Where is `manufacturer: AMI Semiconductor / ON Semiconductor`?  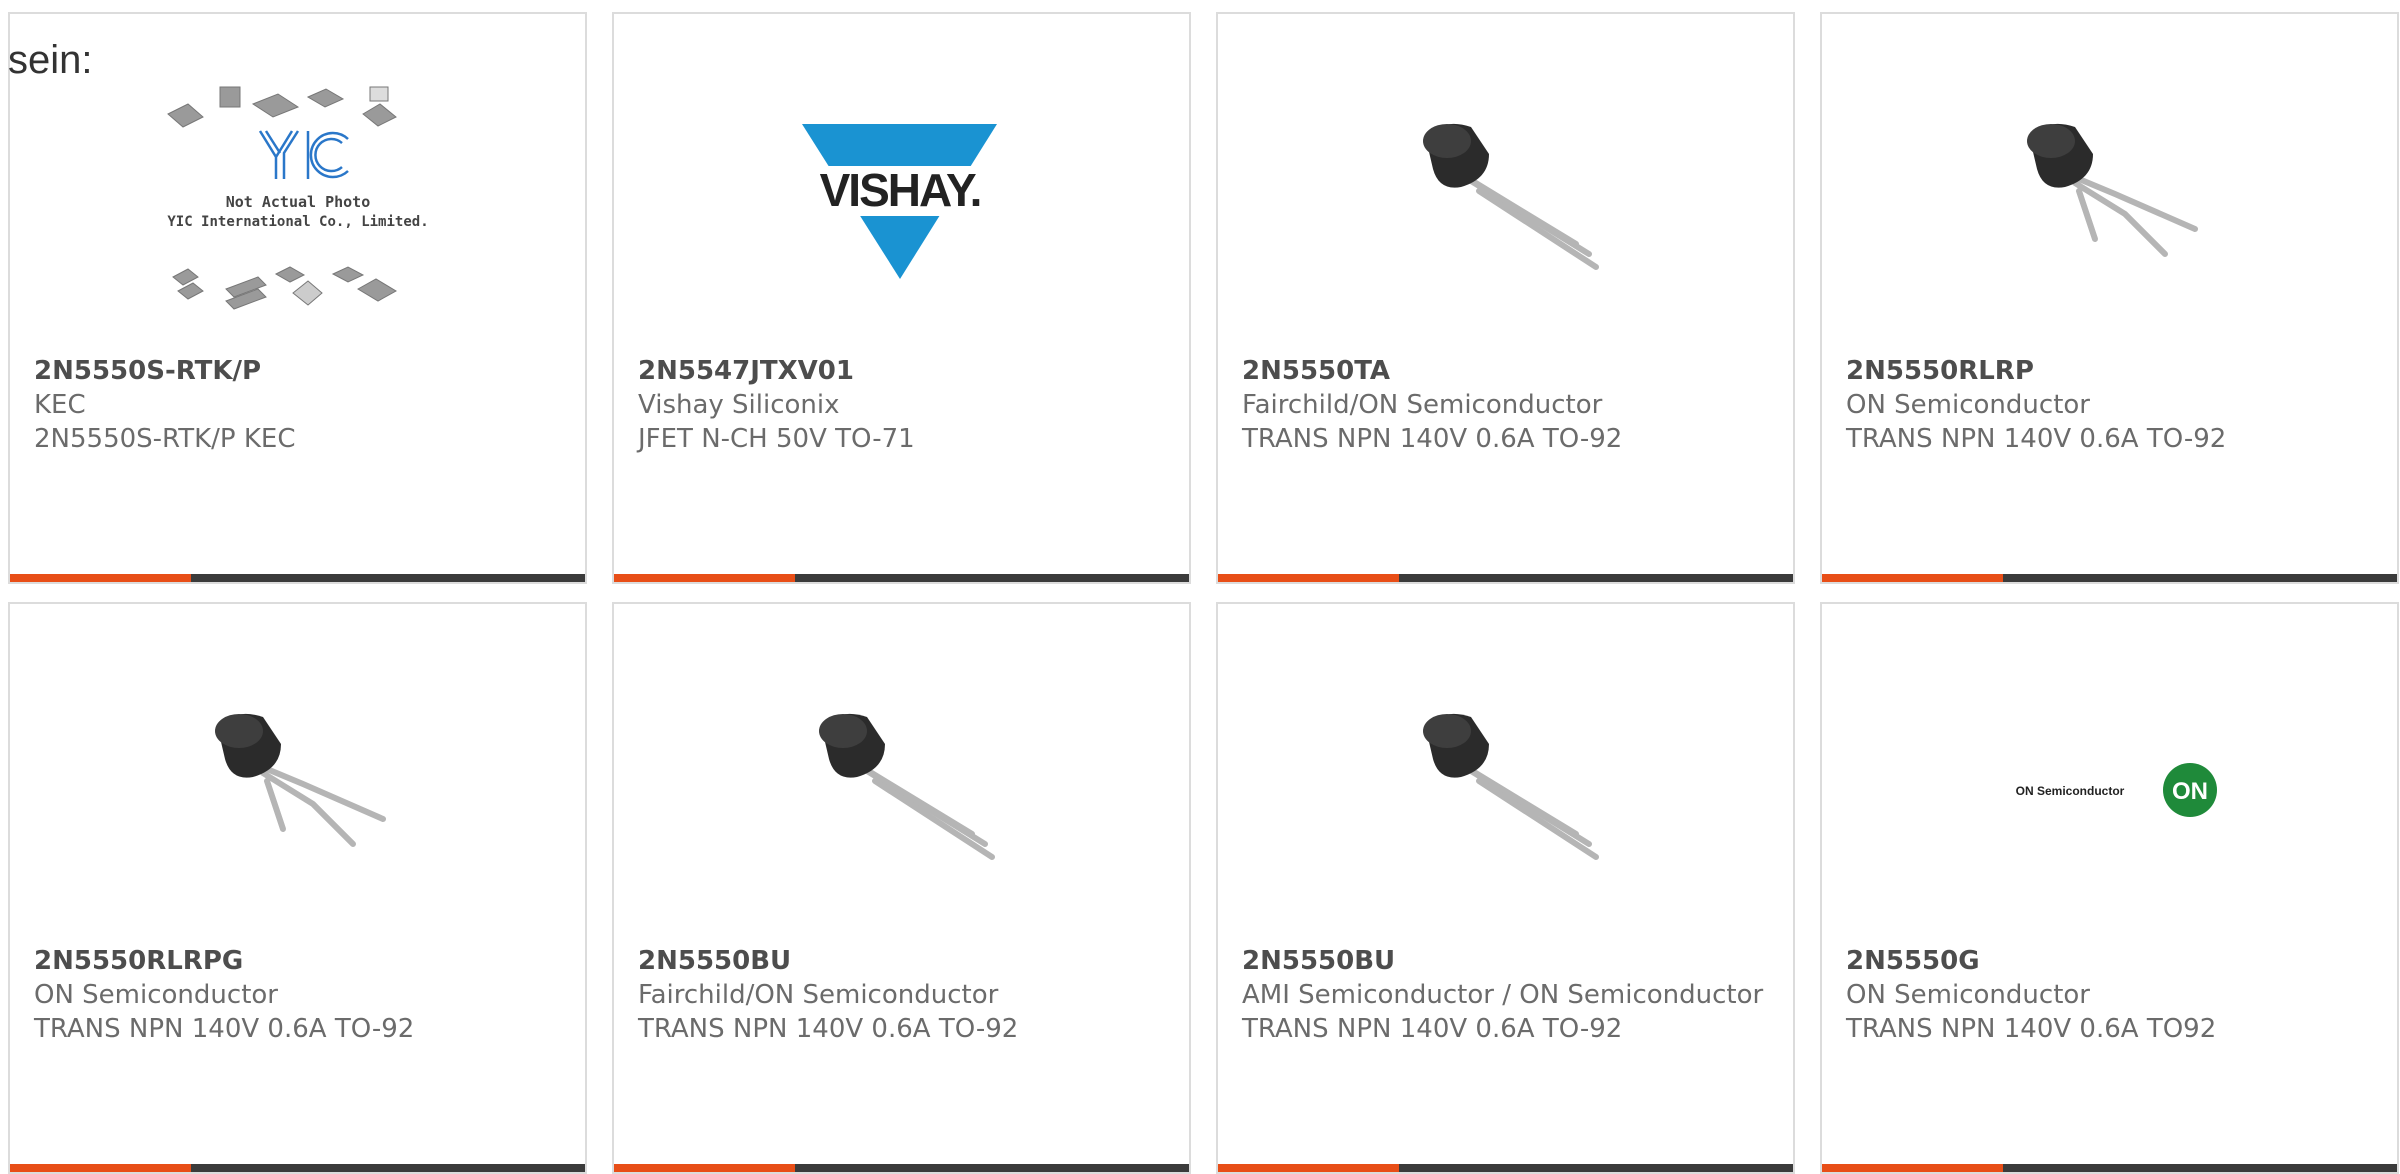
manufacturer: AMI Semiconductor / ON Semiconductor is located at coordinates (1503, 995).